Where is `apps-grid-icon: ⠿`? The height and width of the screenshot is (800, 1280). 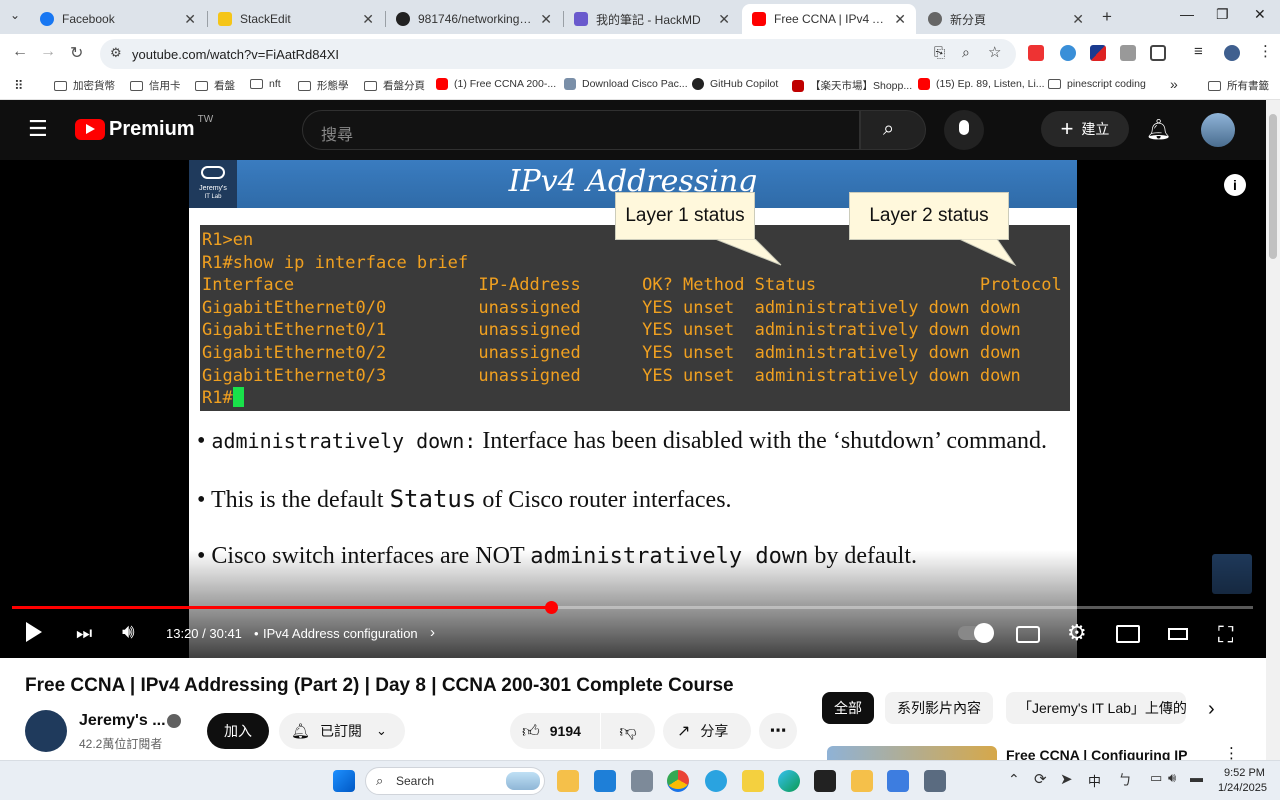
apps-grid-icon: ⠿ is located at coordinates (19, 86).